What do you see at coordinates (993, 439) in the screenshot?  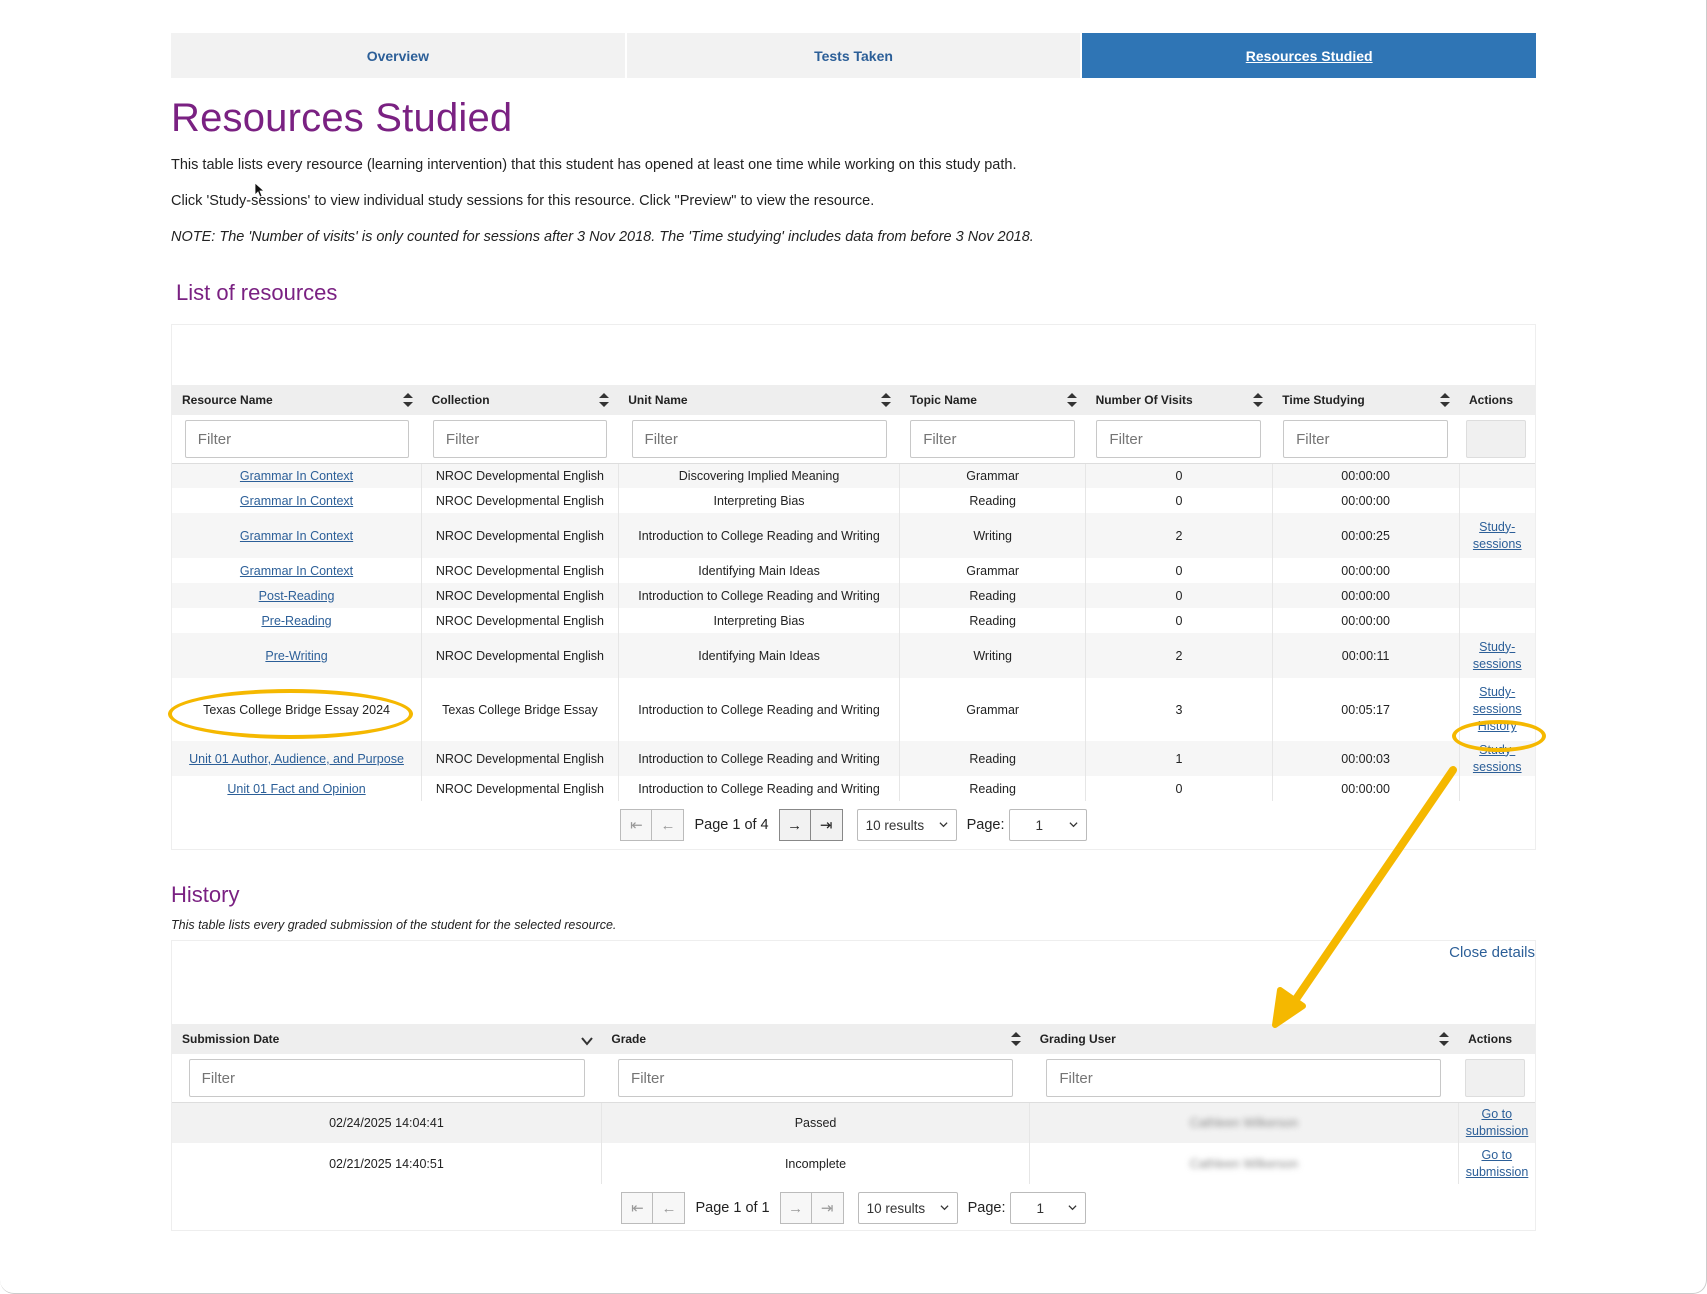 I see `filter-topic-name` at bounding box center [993, 439].